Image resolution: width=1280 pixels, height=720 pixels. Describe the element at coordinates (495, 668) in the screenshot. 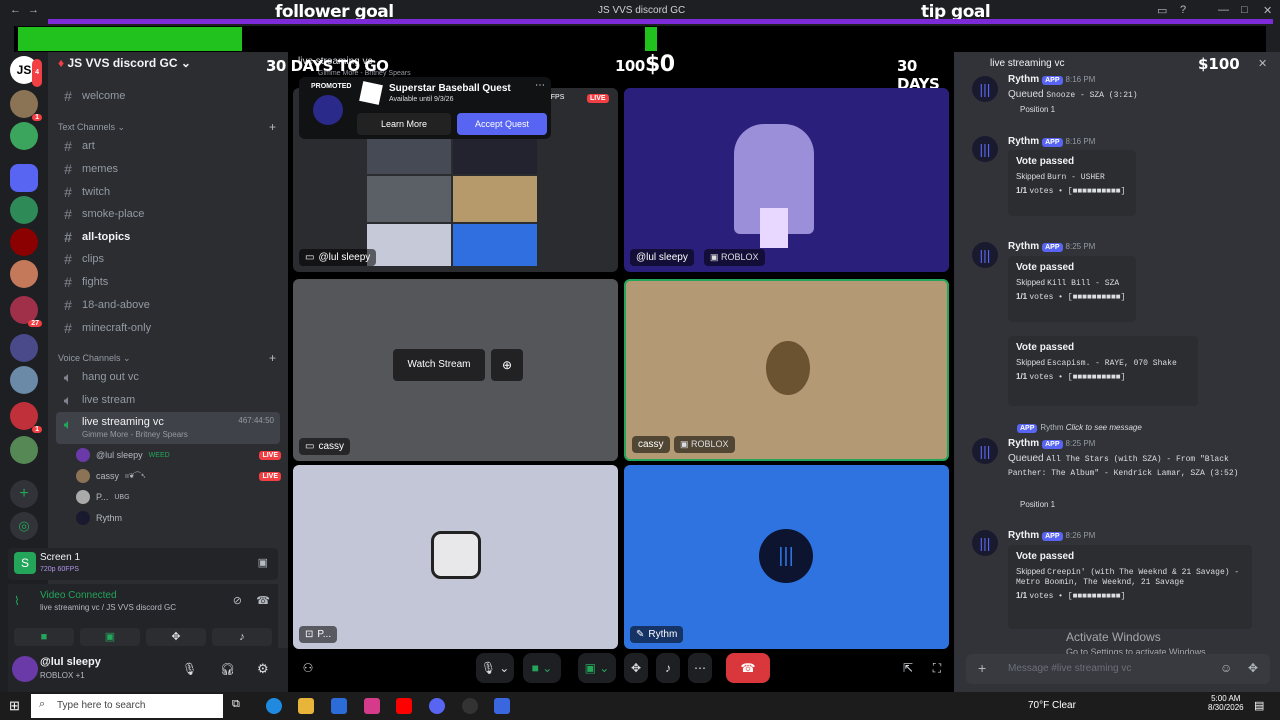

I see `mute-button: 🎙︎ ⌄` at that location.